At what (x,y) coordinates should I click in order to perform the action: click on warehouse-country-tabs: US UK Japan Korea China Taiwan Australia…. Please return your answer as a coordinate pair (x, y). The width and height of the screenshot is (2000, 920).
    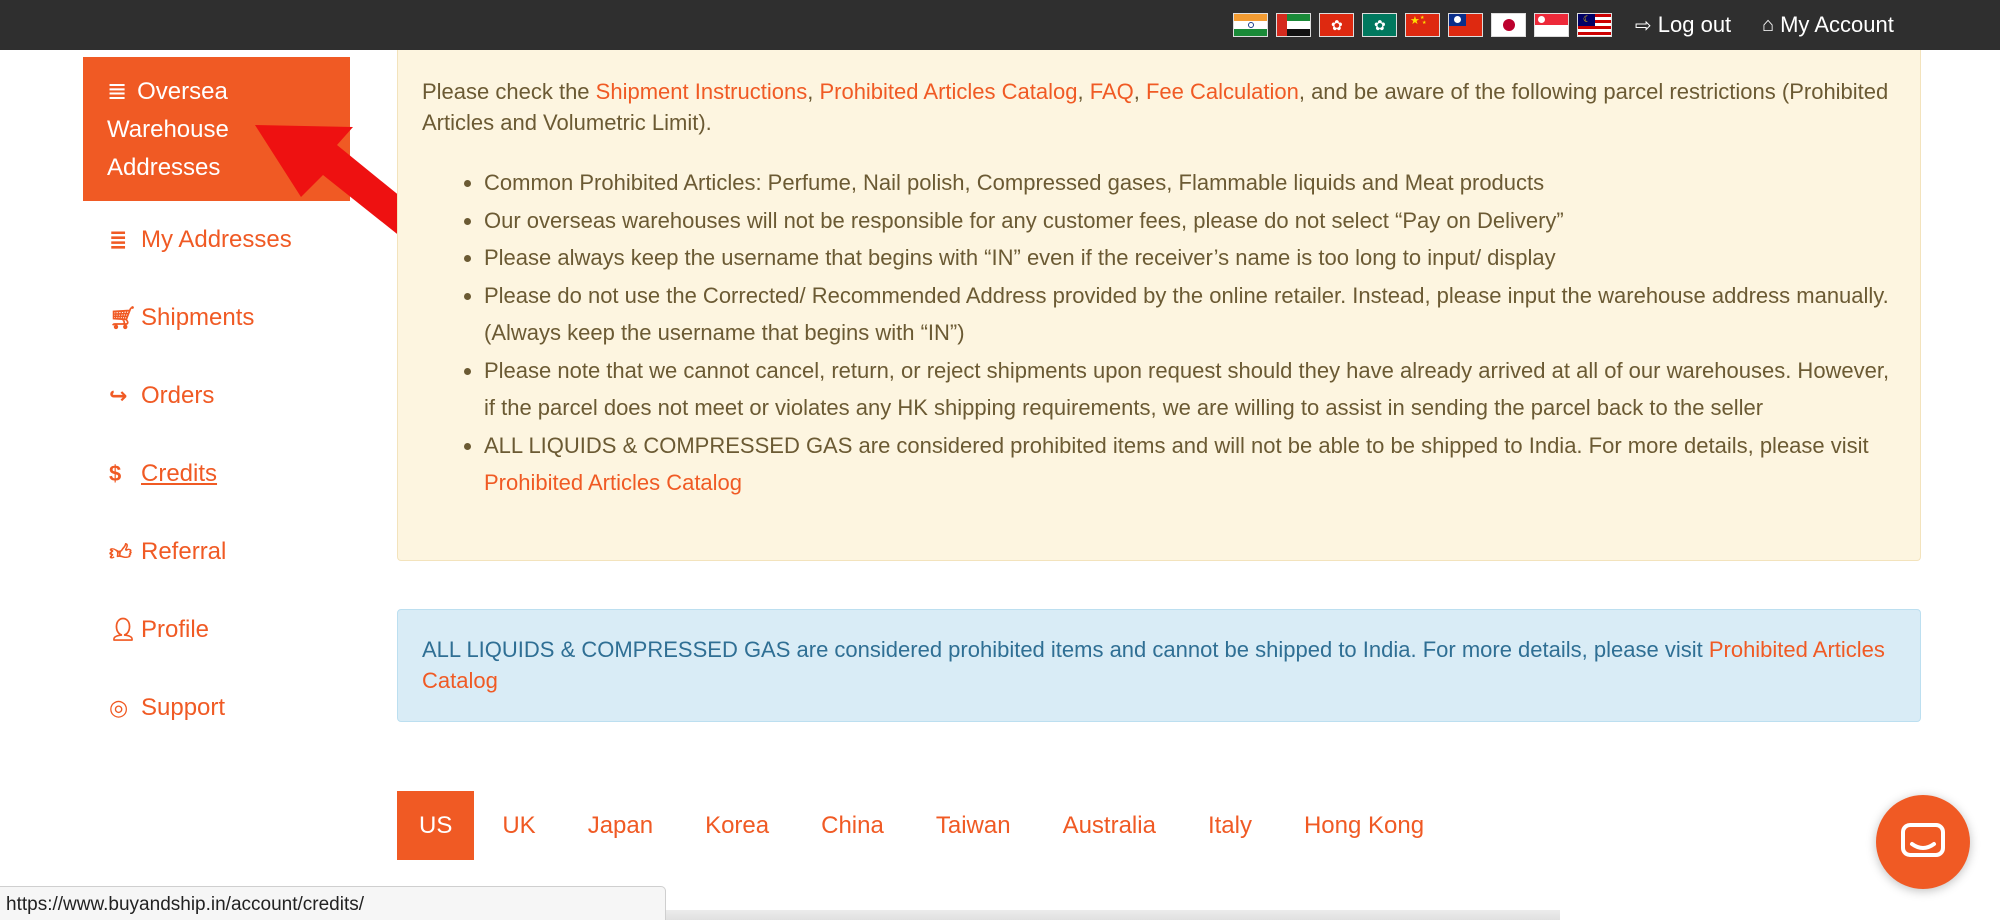
    Looking at the image, I should click on (923, 825).